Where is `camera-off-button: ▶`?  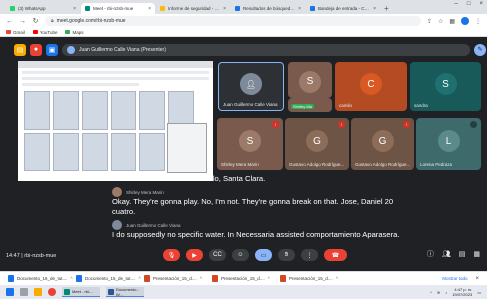
camera-off-button: ▶ is located at coordinates (194, 255).